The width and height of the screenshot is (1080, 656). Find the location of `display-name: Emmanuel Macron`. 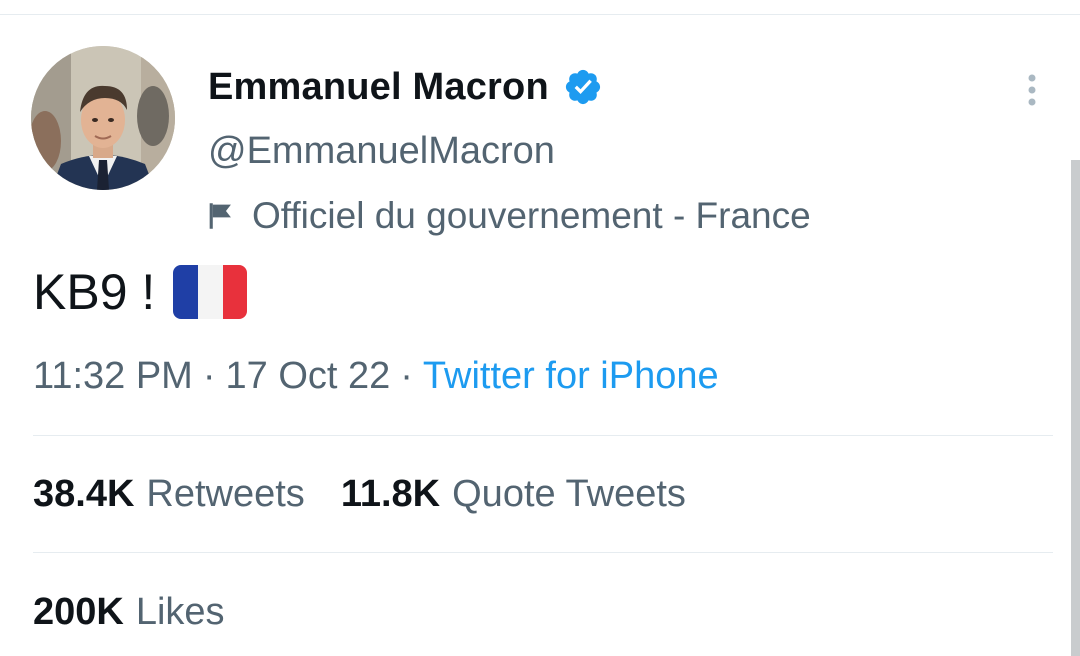

display-name: Emmanuel Macron is located at coordinates (405, 87).